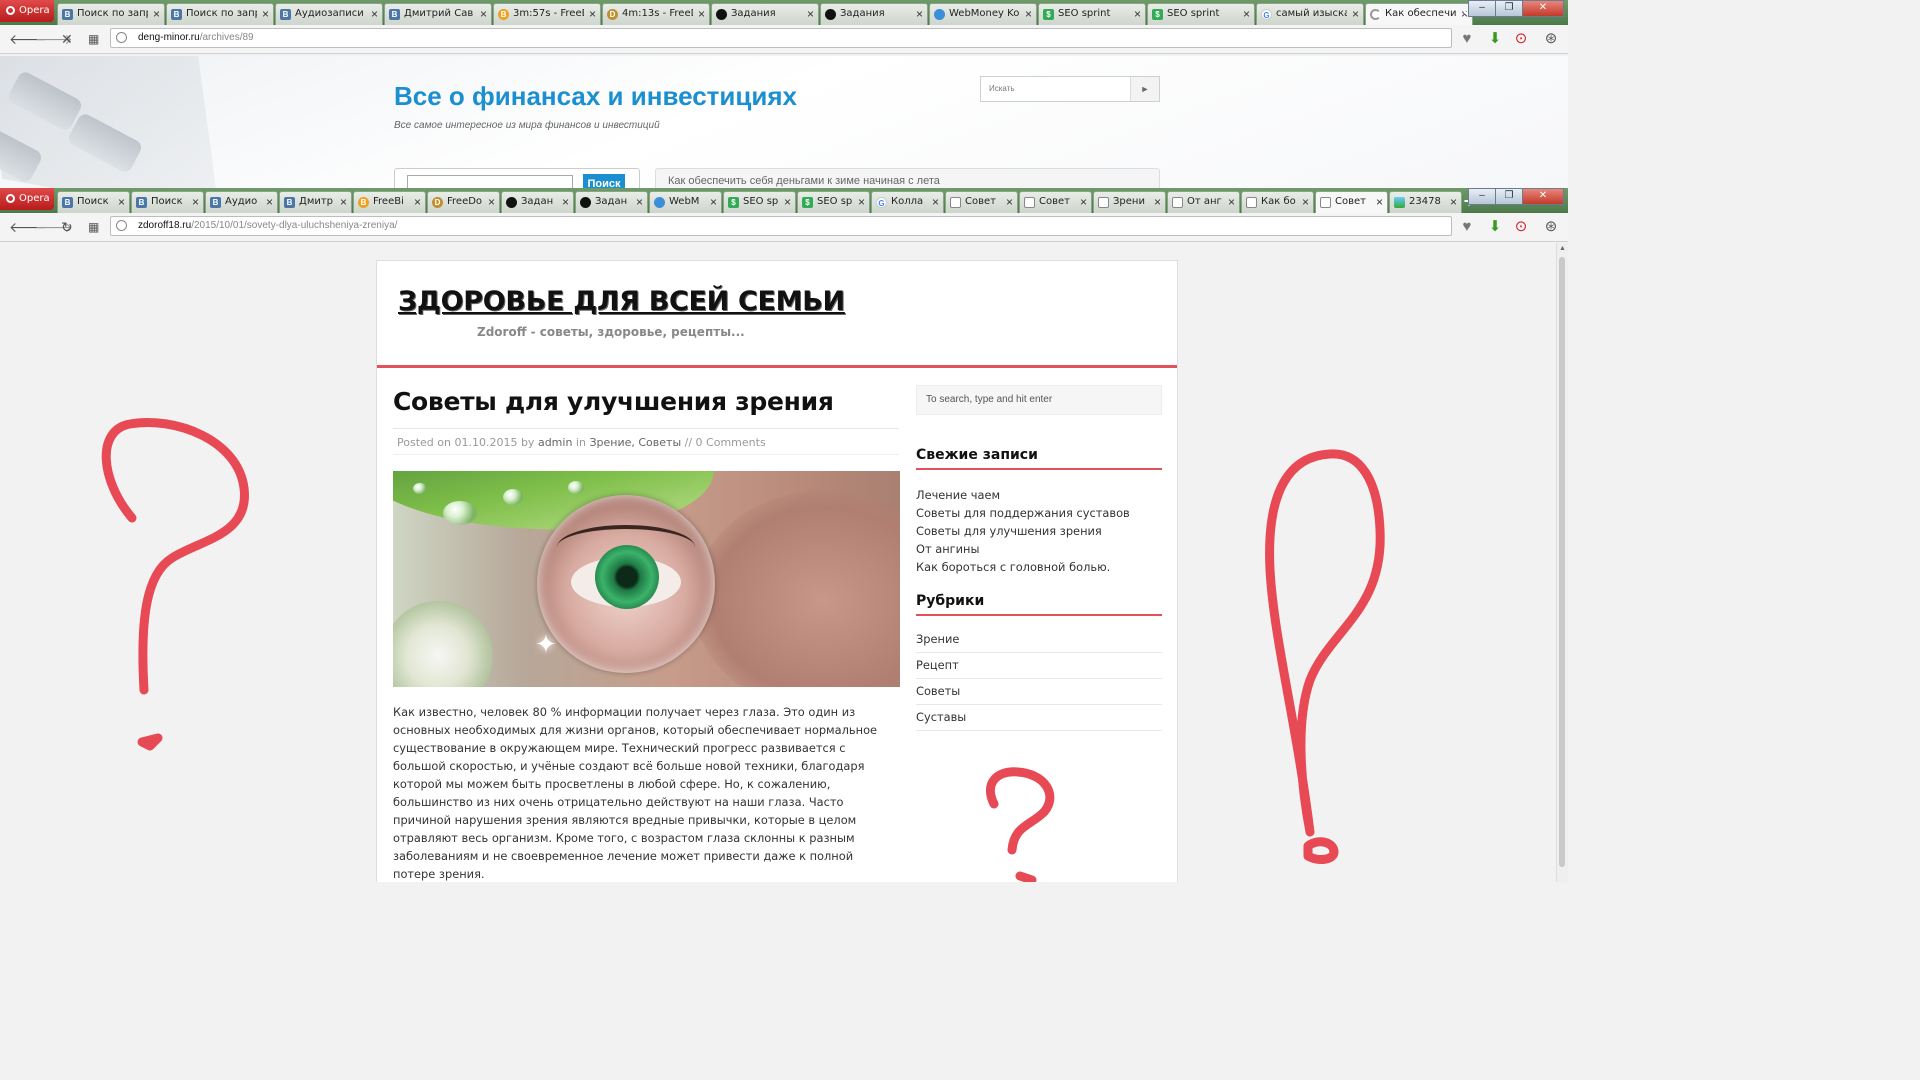  I want to click on category-link: Суставы, so click(1039, 718).